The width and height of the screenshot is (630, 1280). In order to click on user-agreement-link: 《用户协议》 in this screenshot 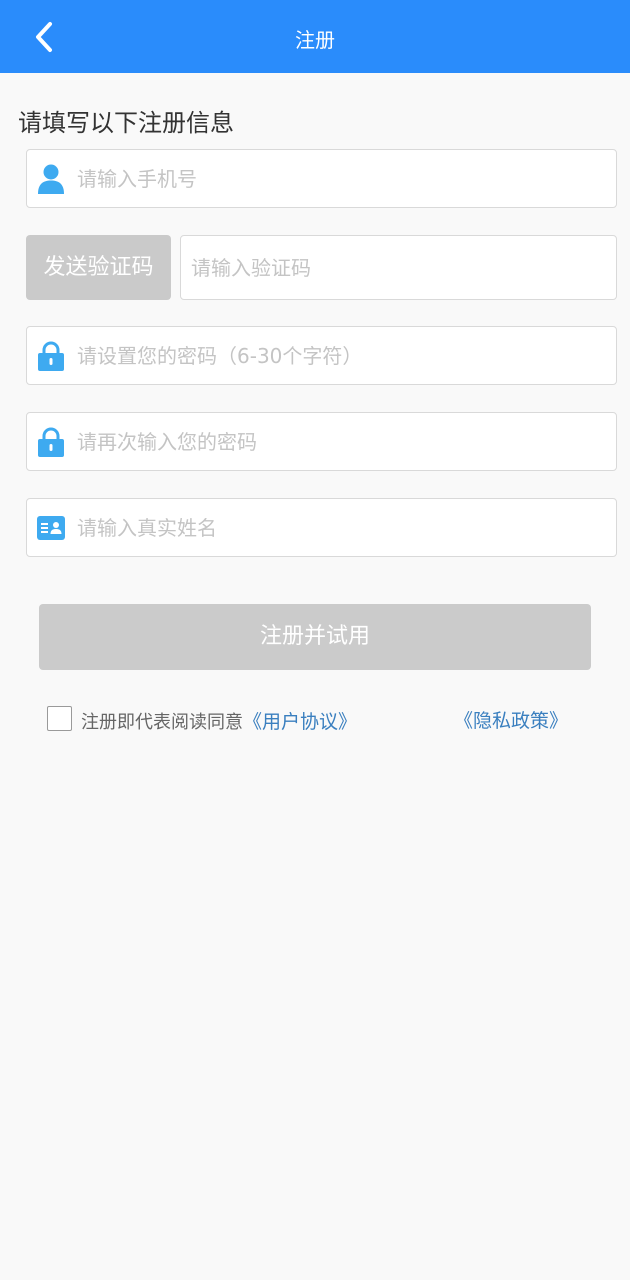, I will do `click(300, 722)`.